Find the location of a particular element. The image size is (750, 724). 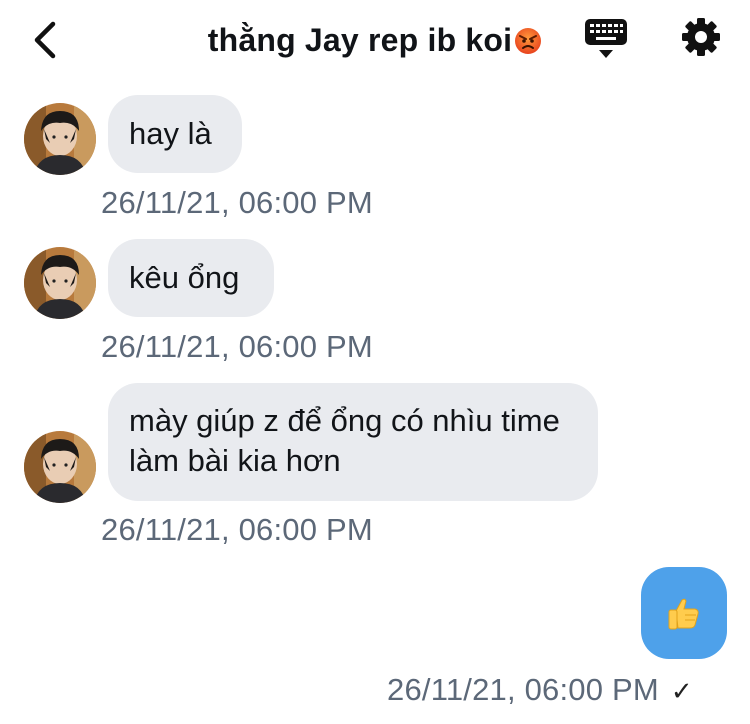

angry-face-emoji is located at coordinates (528, 41).